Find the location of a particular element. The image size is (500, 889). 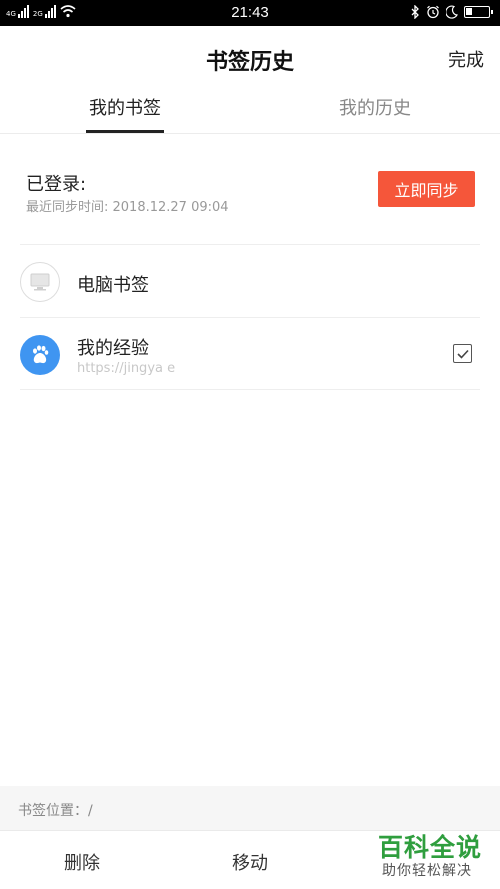

delete-button: 删除 is located at coordinates (82, 862).